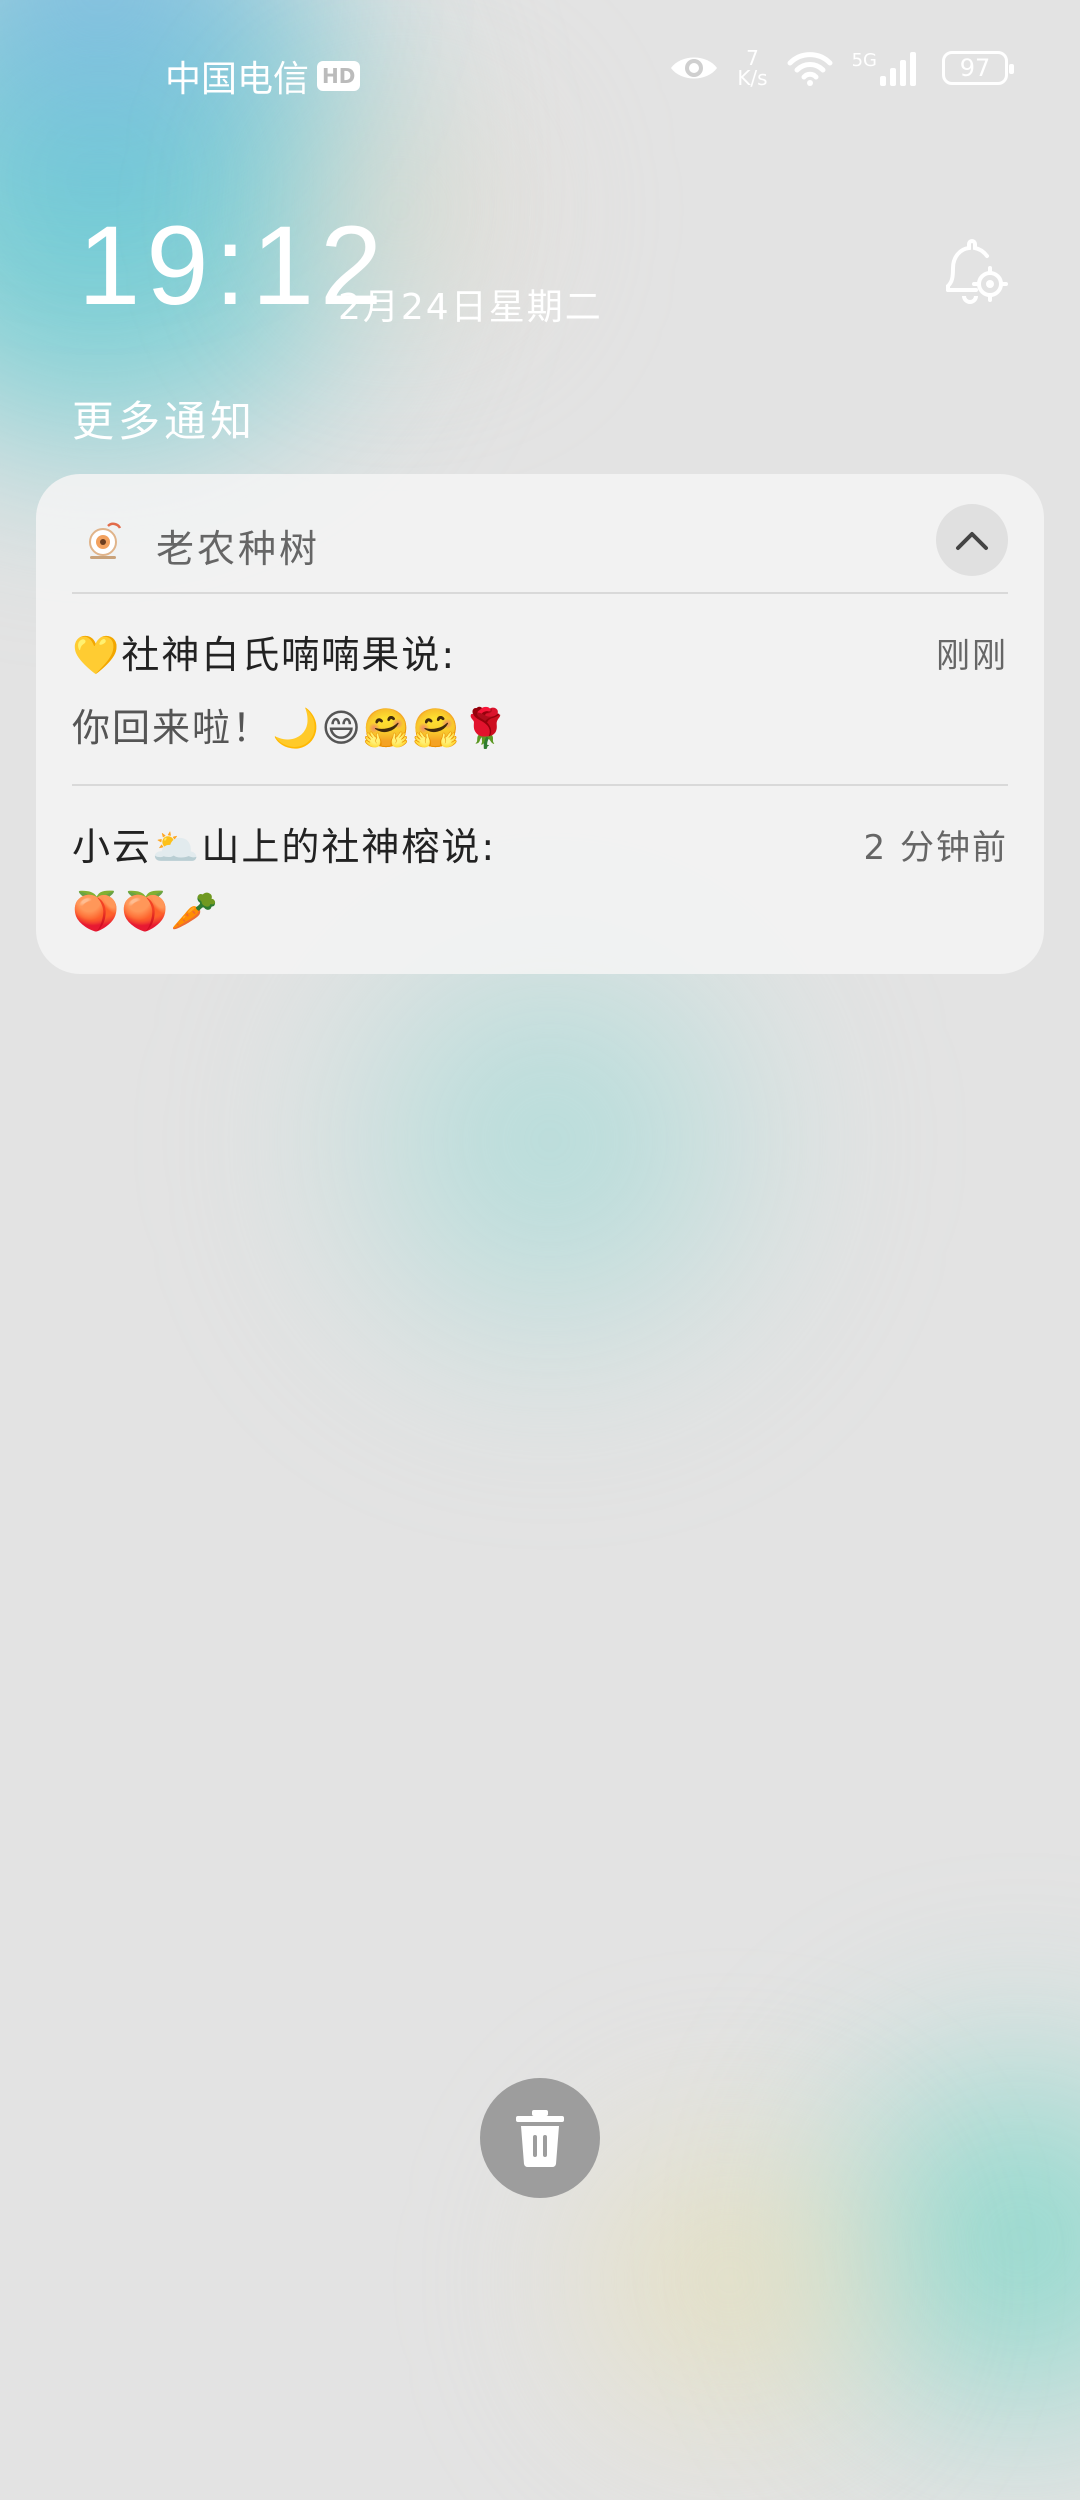 The image size is (1080, 2500). I want to click on carrier-label: 中国电信 HD, so click(263, 76).